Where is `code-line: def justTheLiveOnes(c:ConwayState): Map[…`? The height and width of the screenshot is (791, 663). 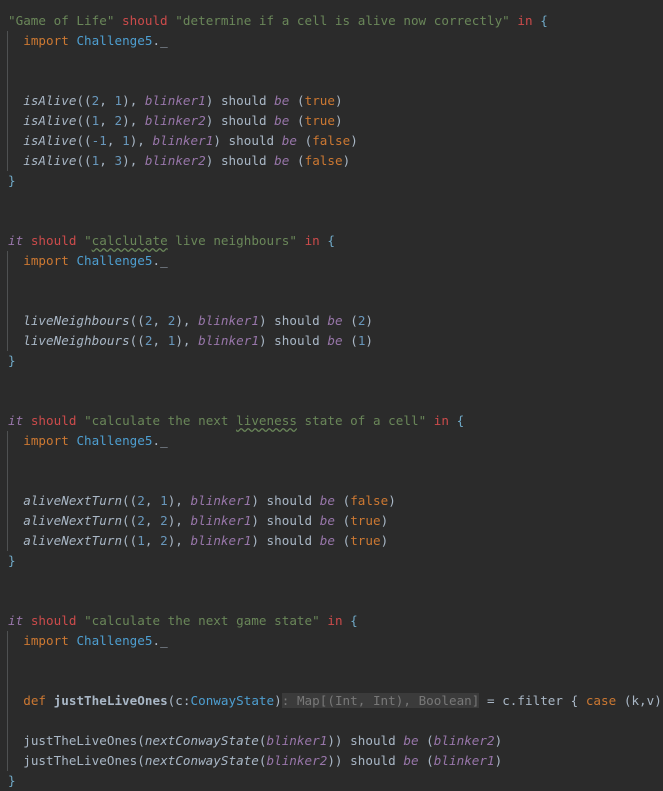 code-line: def justTheLiveOnes(c:ConwayState): Map[… is located at coordinates (331, 701).